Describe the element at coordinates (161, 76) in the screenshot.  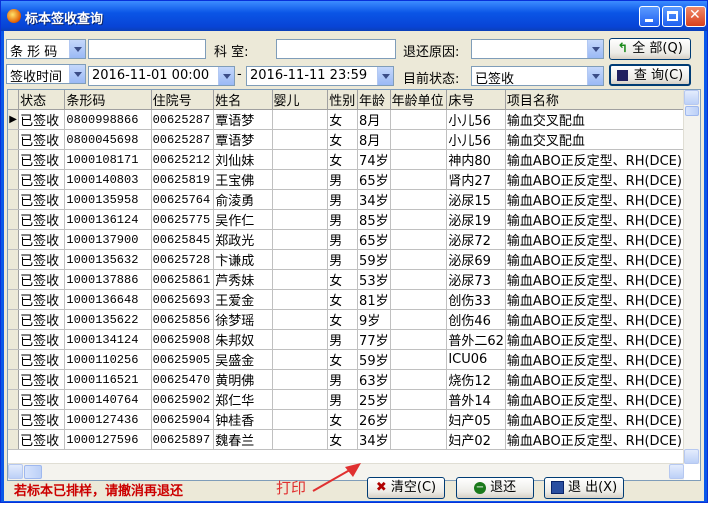
I see `date-from-picker: 2016-11-01 00:00` at that location.